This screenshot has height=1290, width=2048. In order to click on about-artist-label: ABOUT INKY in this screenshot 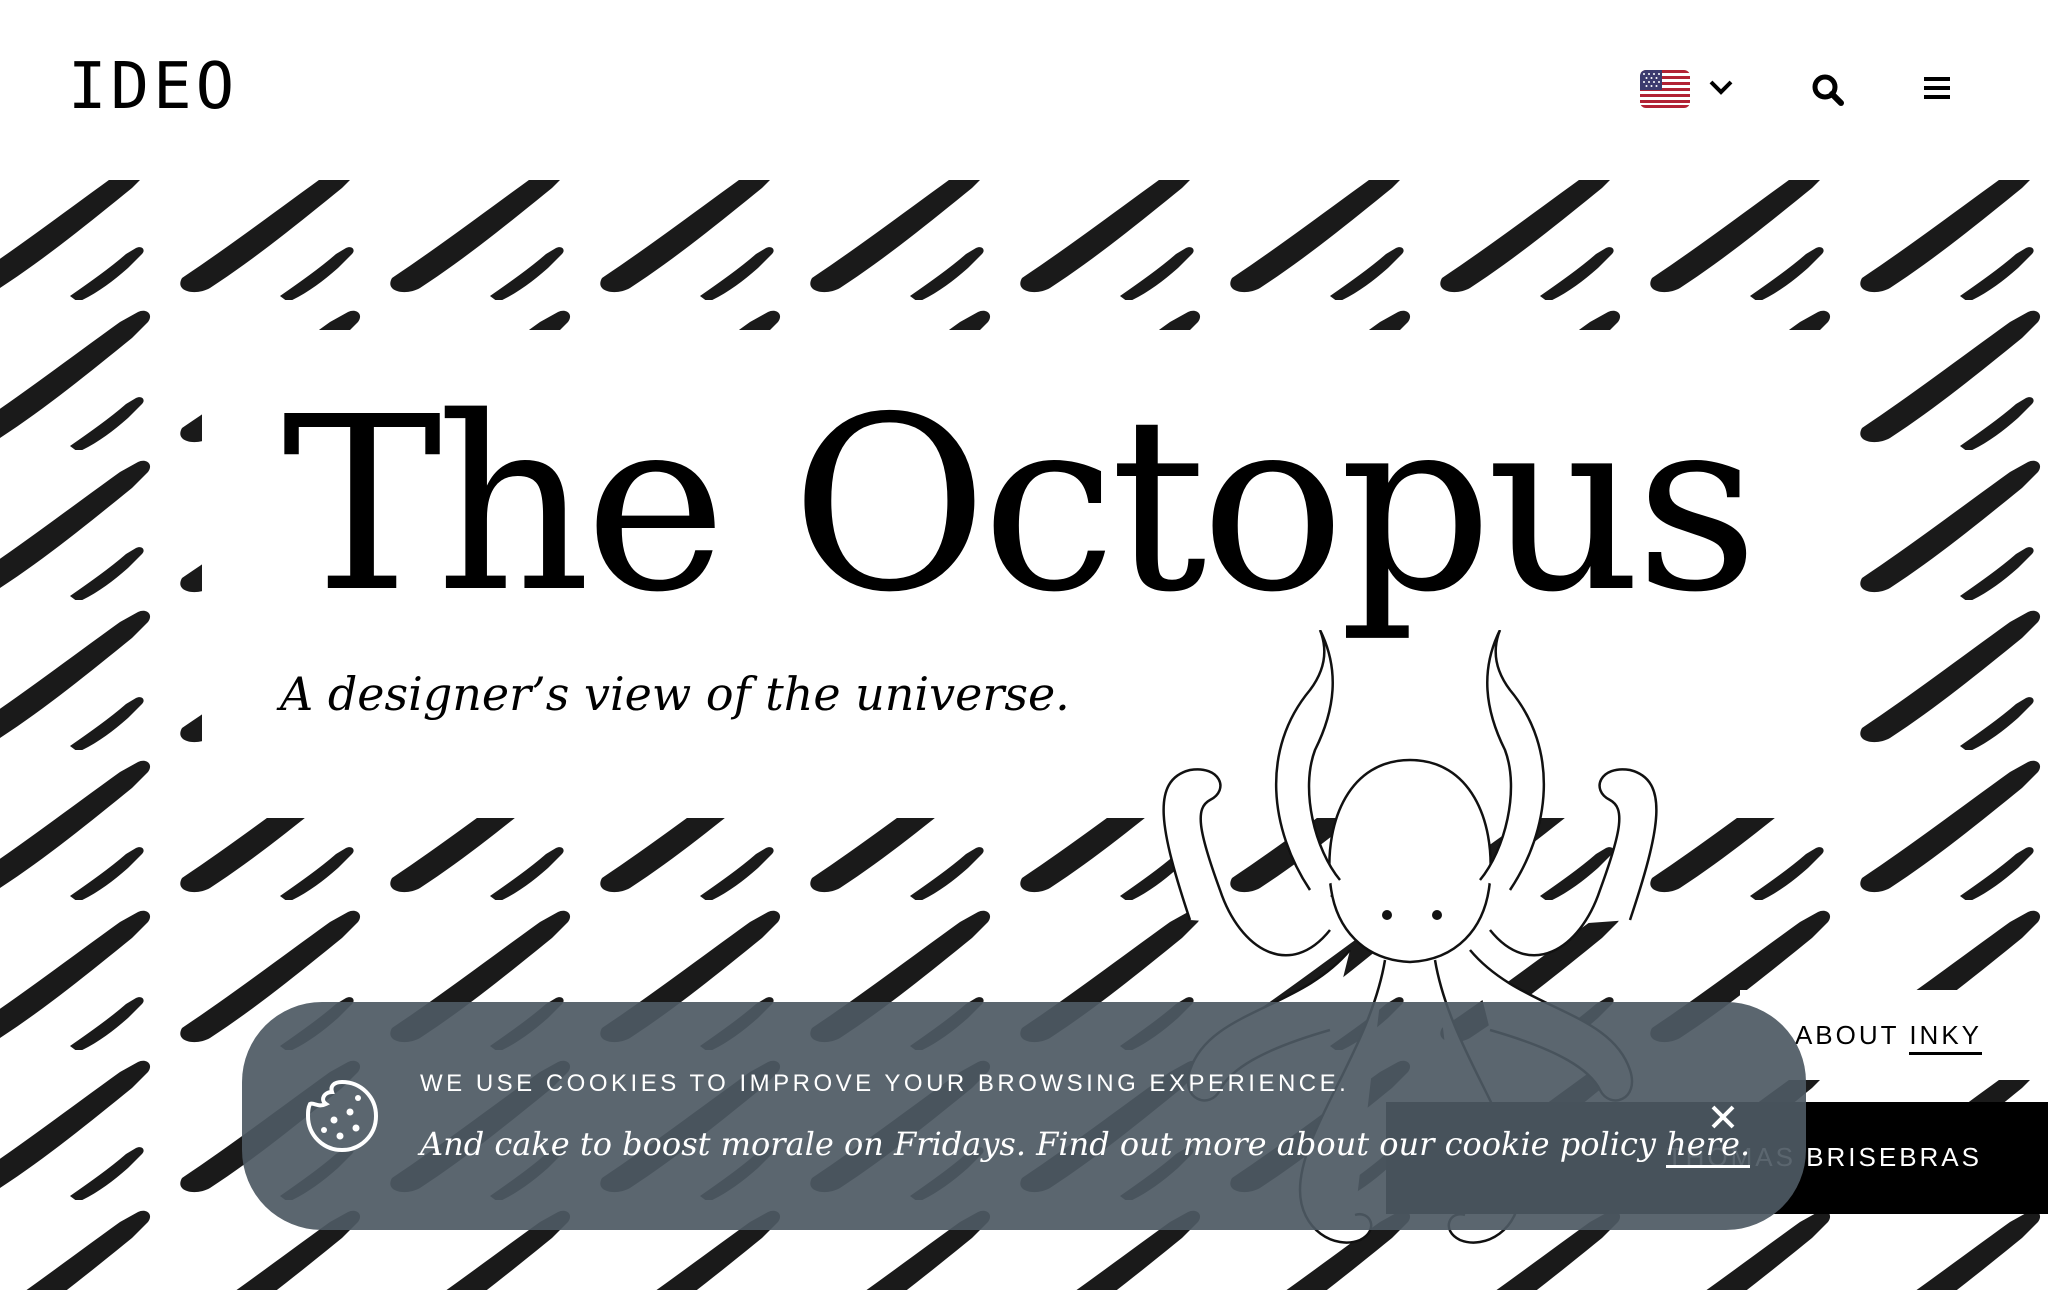, I will do `click(1888, 1037)`.